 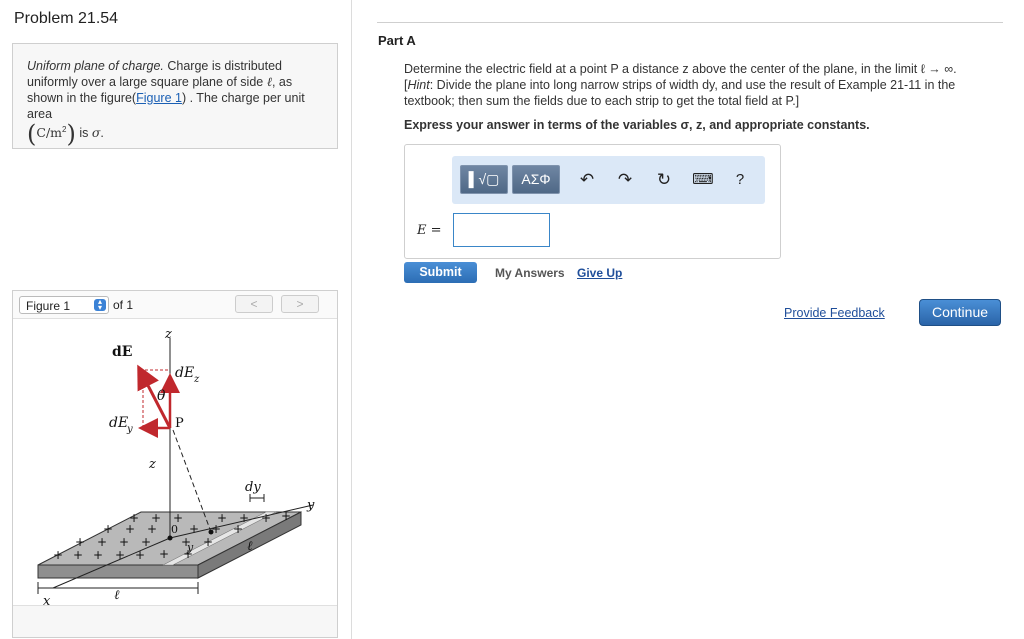 I want to click on math-toolbar: ▌√▢ ΑΣΦ ↶ ↷ ↻ ⌨ ?, so click(x=608, y=180).